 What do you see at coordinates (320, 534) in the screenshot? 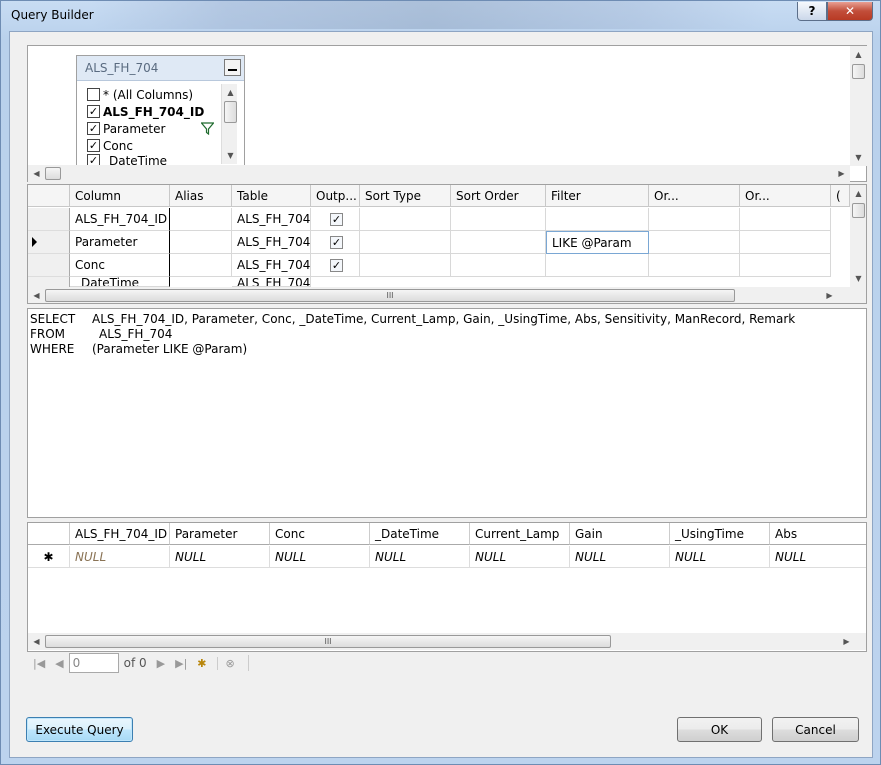
I see `results-header-conc: Conc` at bounding box center [320, 534].